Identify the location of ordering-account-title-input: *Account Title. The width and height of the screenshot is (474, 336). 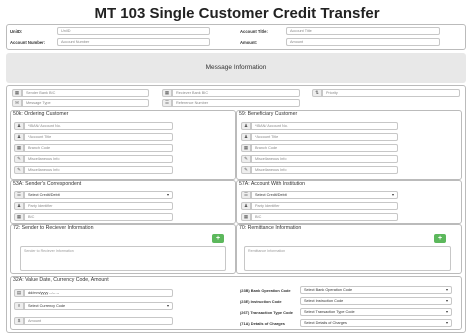
(98, 137).